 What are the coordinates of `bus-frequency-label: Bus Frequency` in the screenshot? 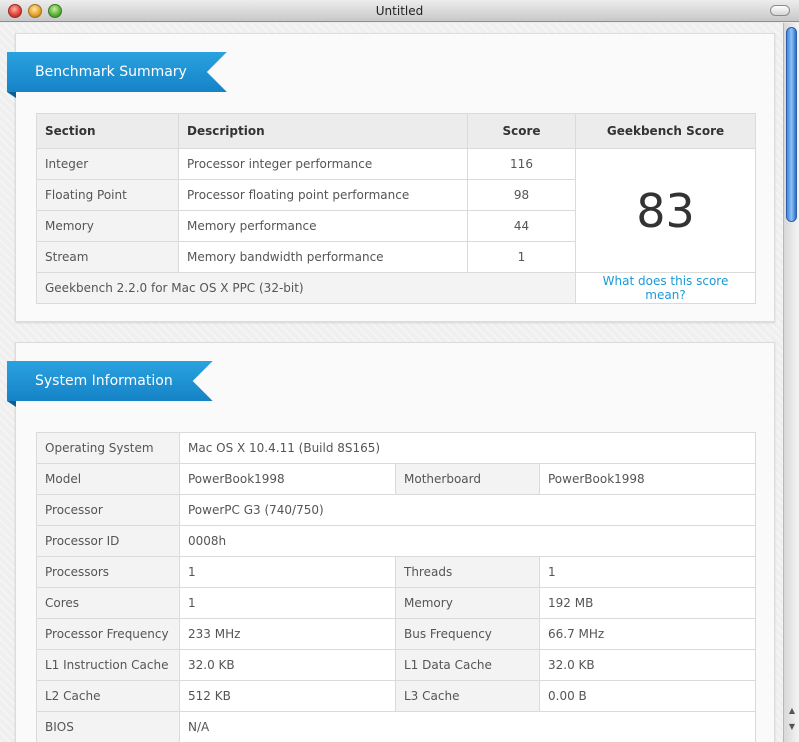 It's located at (467, 634).